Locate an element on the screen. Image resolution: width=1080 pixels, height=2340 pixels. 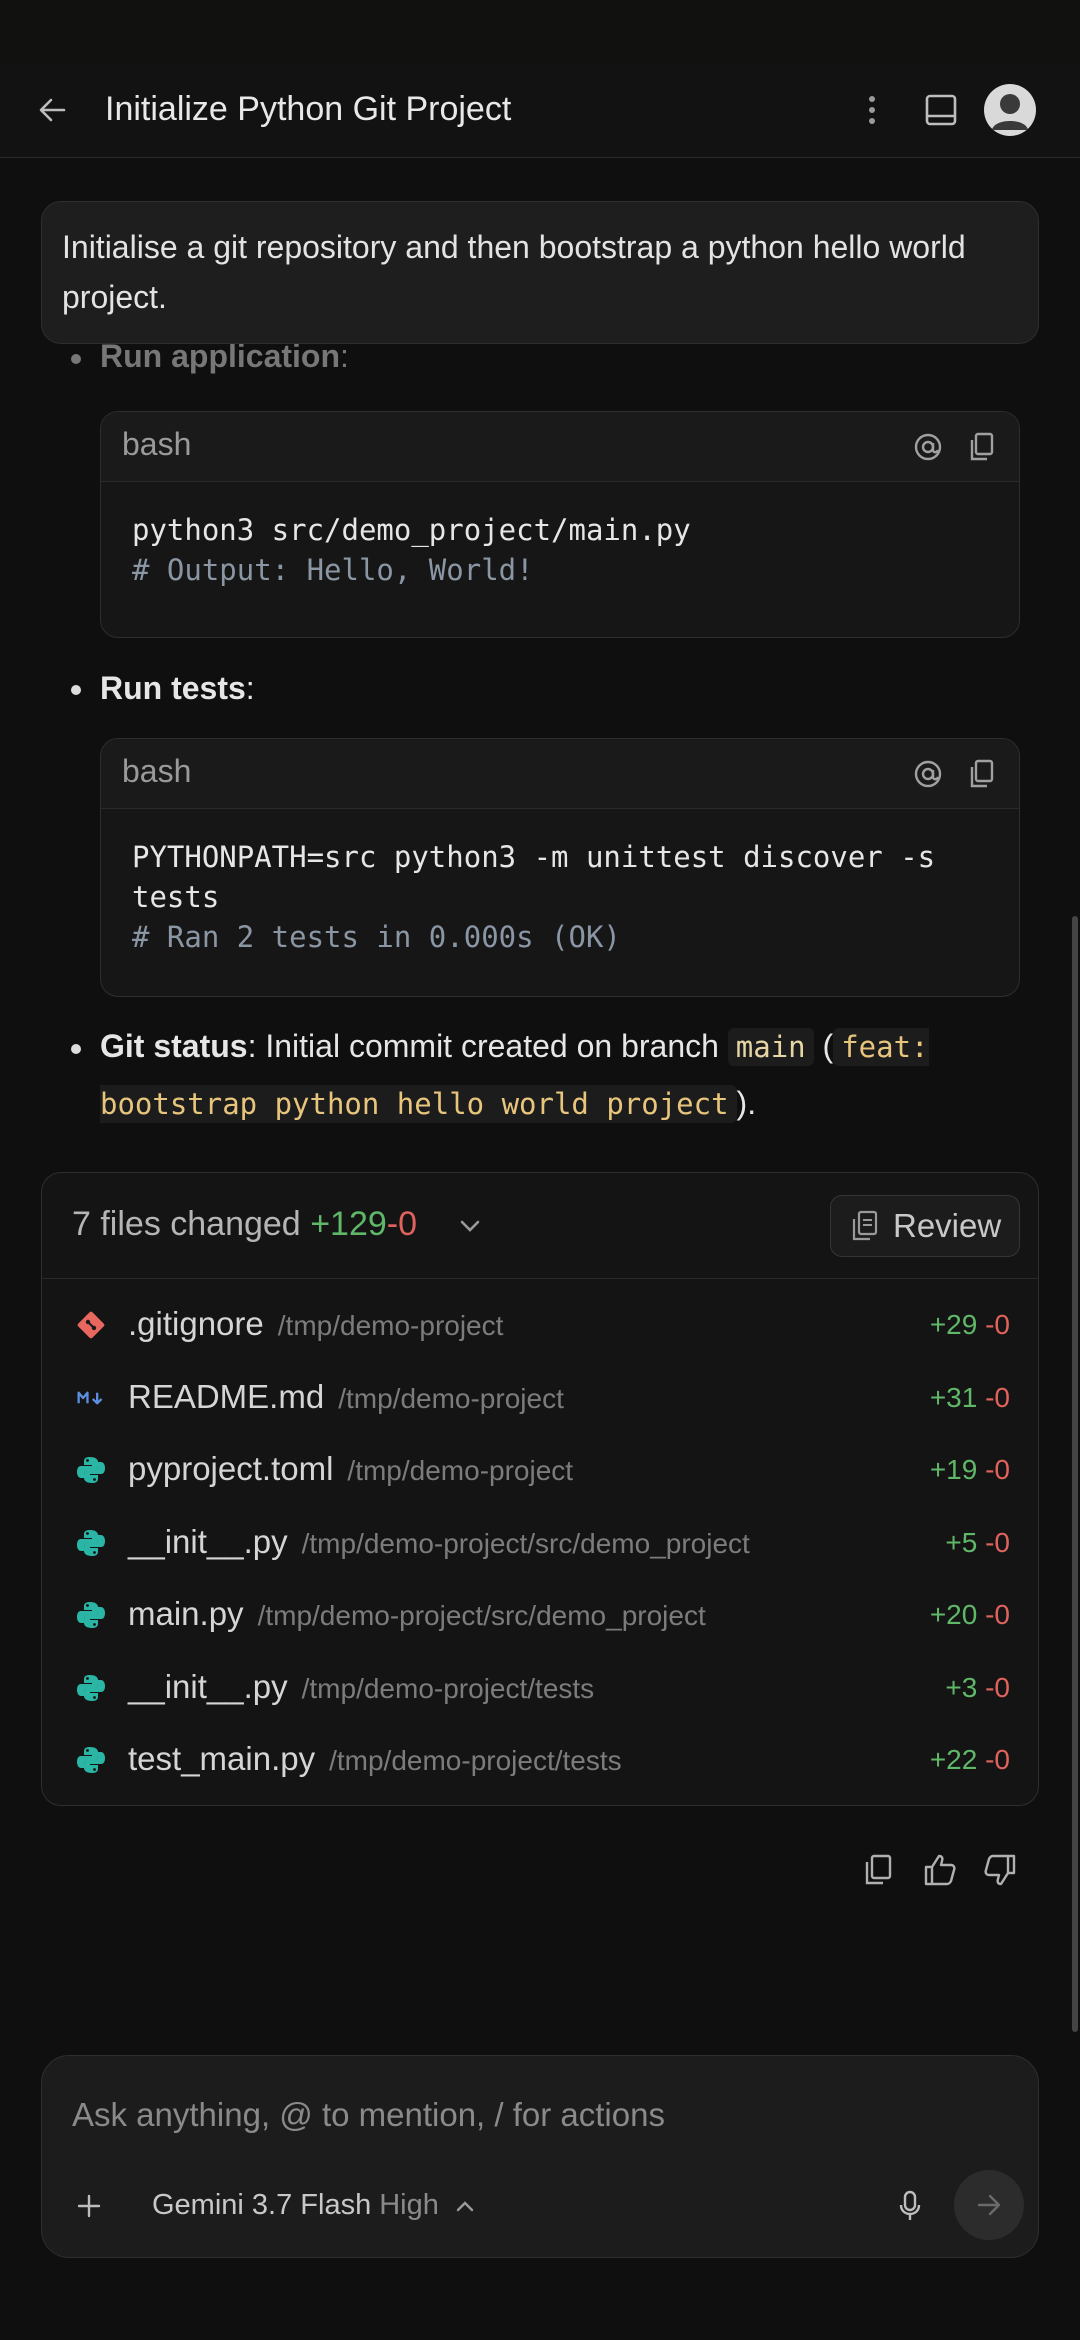
file-lines-added: +22 is located at coordinates (953, 1759).